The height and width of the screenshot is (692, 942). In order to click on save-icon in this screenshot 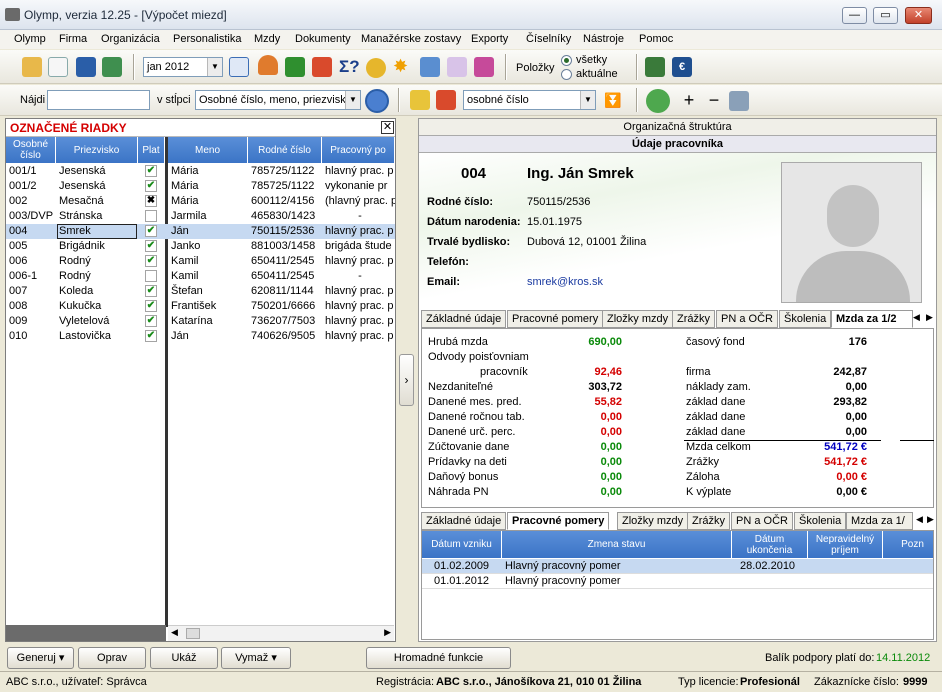, I will do `click(86, 67)`.